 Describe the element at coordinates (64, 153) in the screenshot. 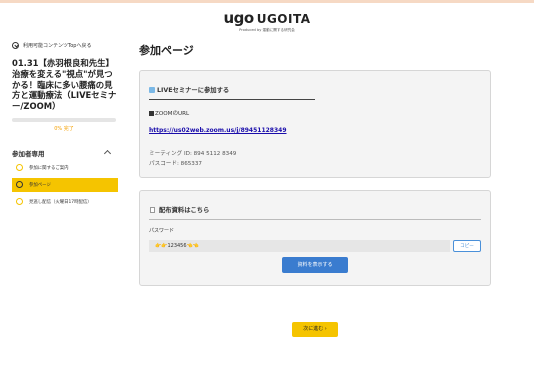

I see `section-header: 参加者専用` at that location.